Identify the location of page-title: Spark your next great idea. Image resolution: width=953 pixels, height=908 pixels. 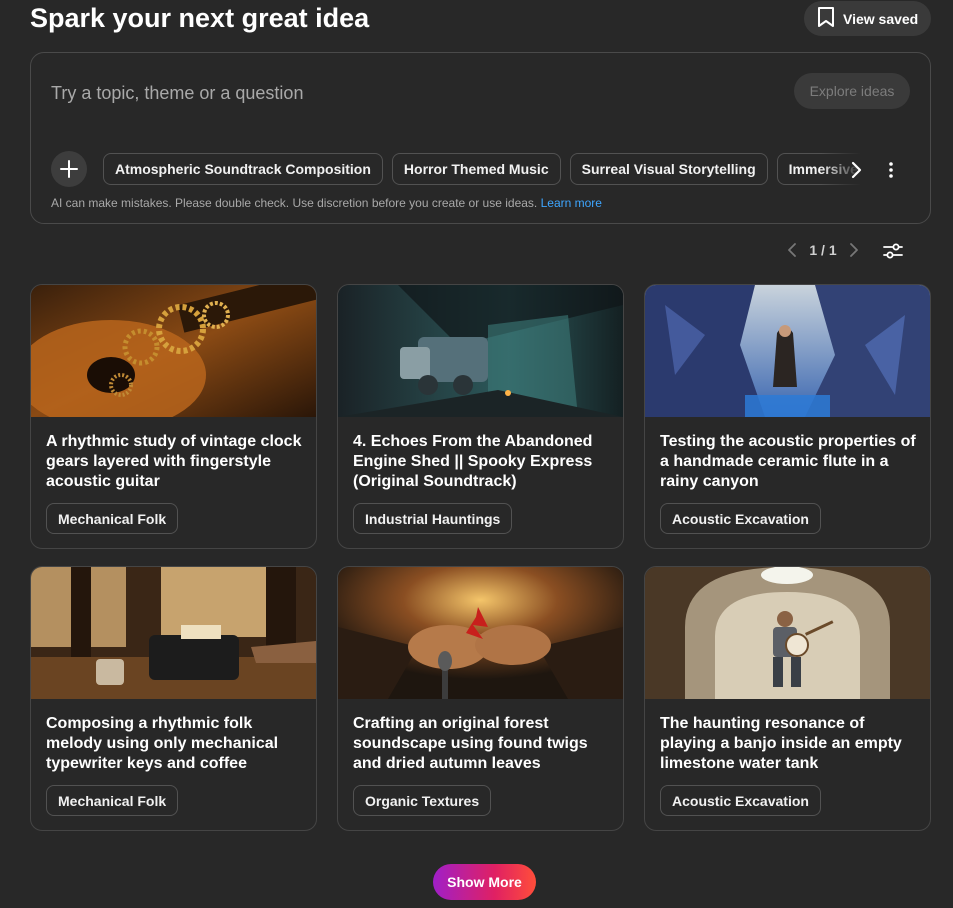
(200, 18).